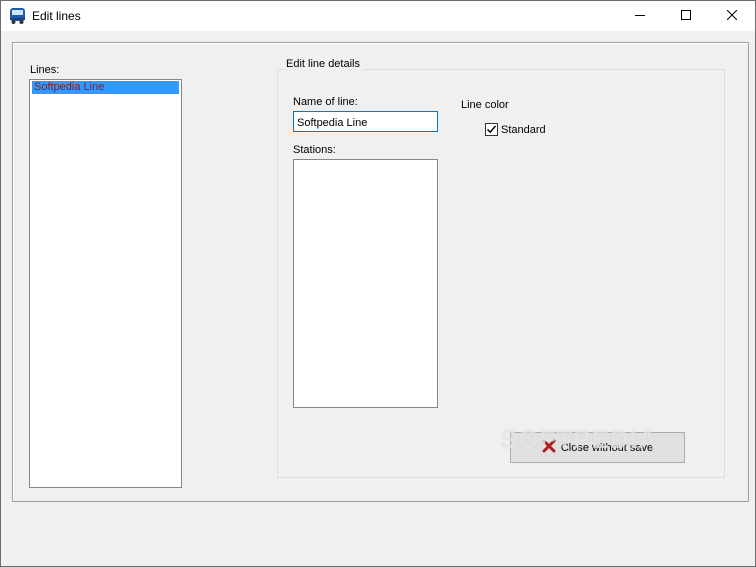 The image size is (756, 567). What do you see at coordinates (491, 129) in the screenshot?
I see `standard-checkbox` at bounding box center [491, 129].